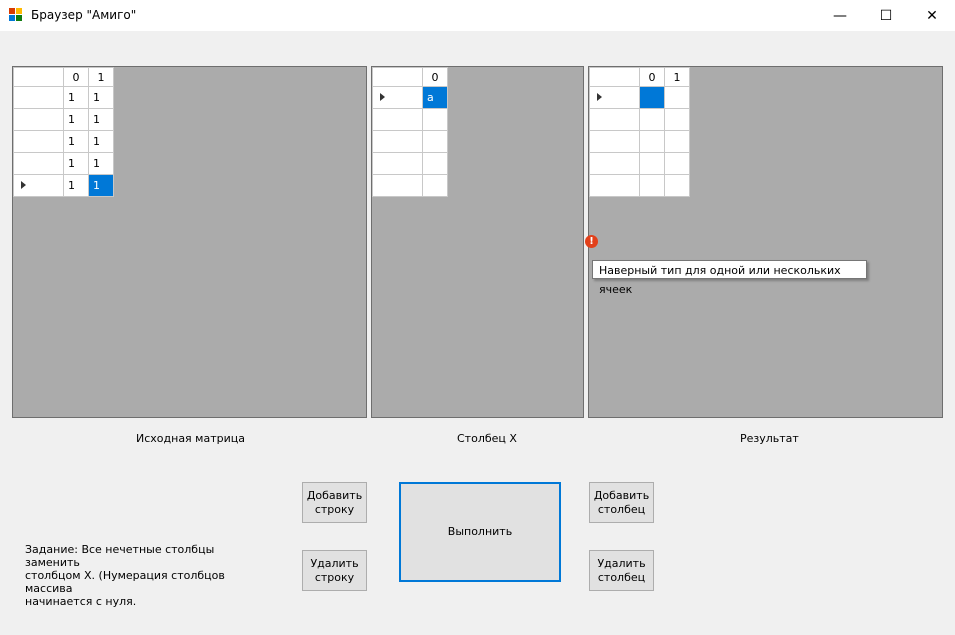 This screenshot has width=955, height=635. What do you see at coordinates (190, 438) in the screenshot?
I see `source-matrix-label: Исходная матрица` at bounding box center [190, 438].